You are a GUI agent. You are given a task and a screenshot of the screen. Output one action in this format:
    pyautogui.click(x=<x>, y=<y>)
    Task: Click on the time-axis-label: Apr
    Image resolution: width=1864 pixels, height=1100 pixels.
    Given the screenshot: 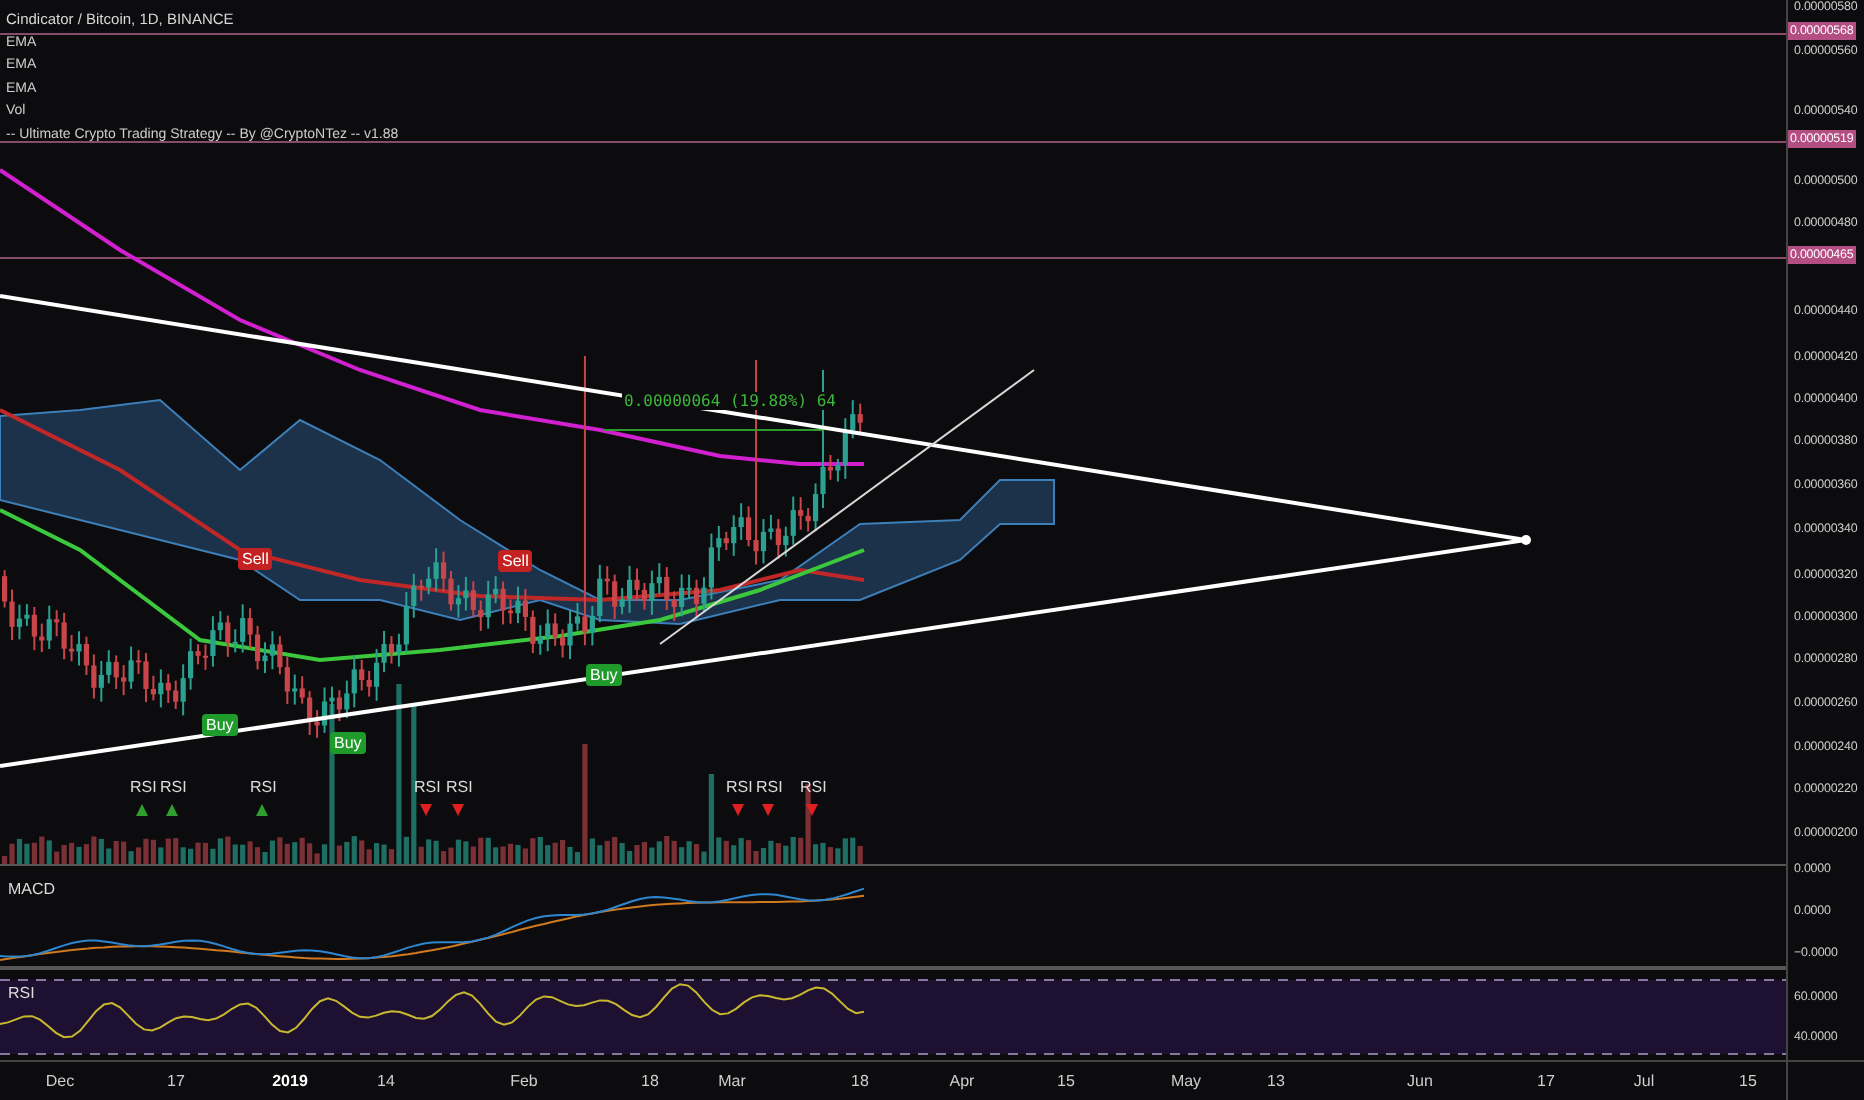 What is the action you would take?
    pyautogui.click(x=962, y=1081)
    